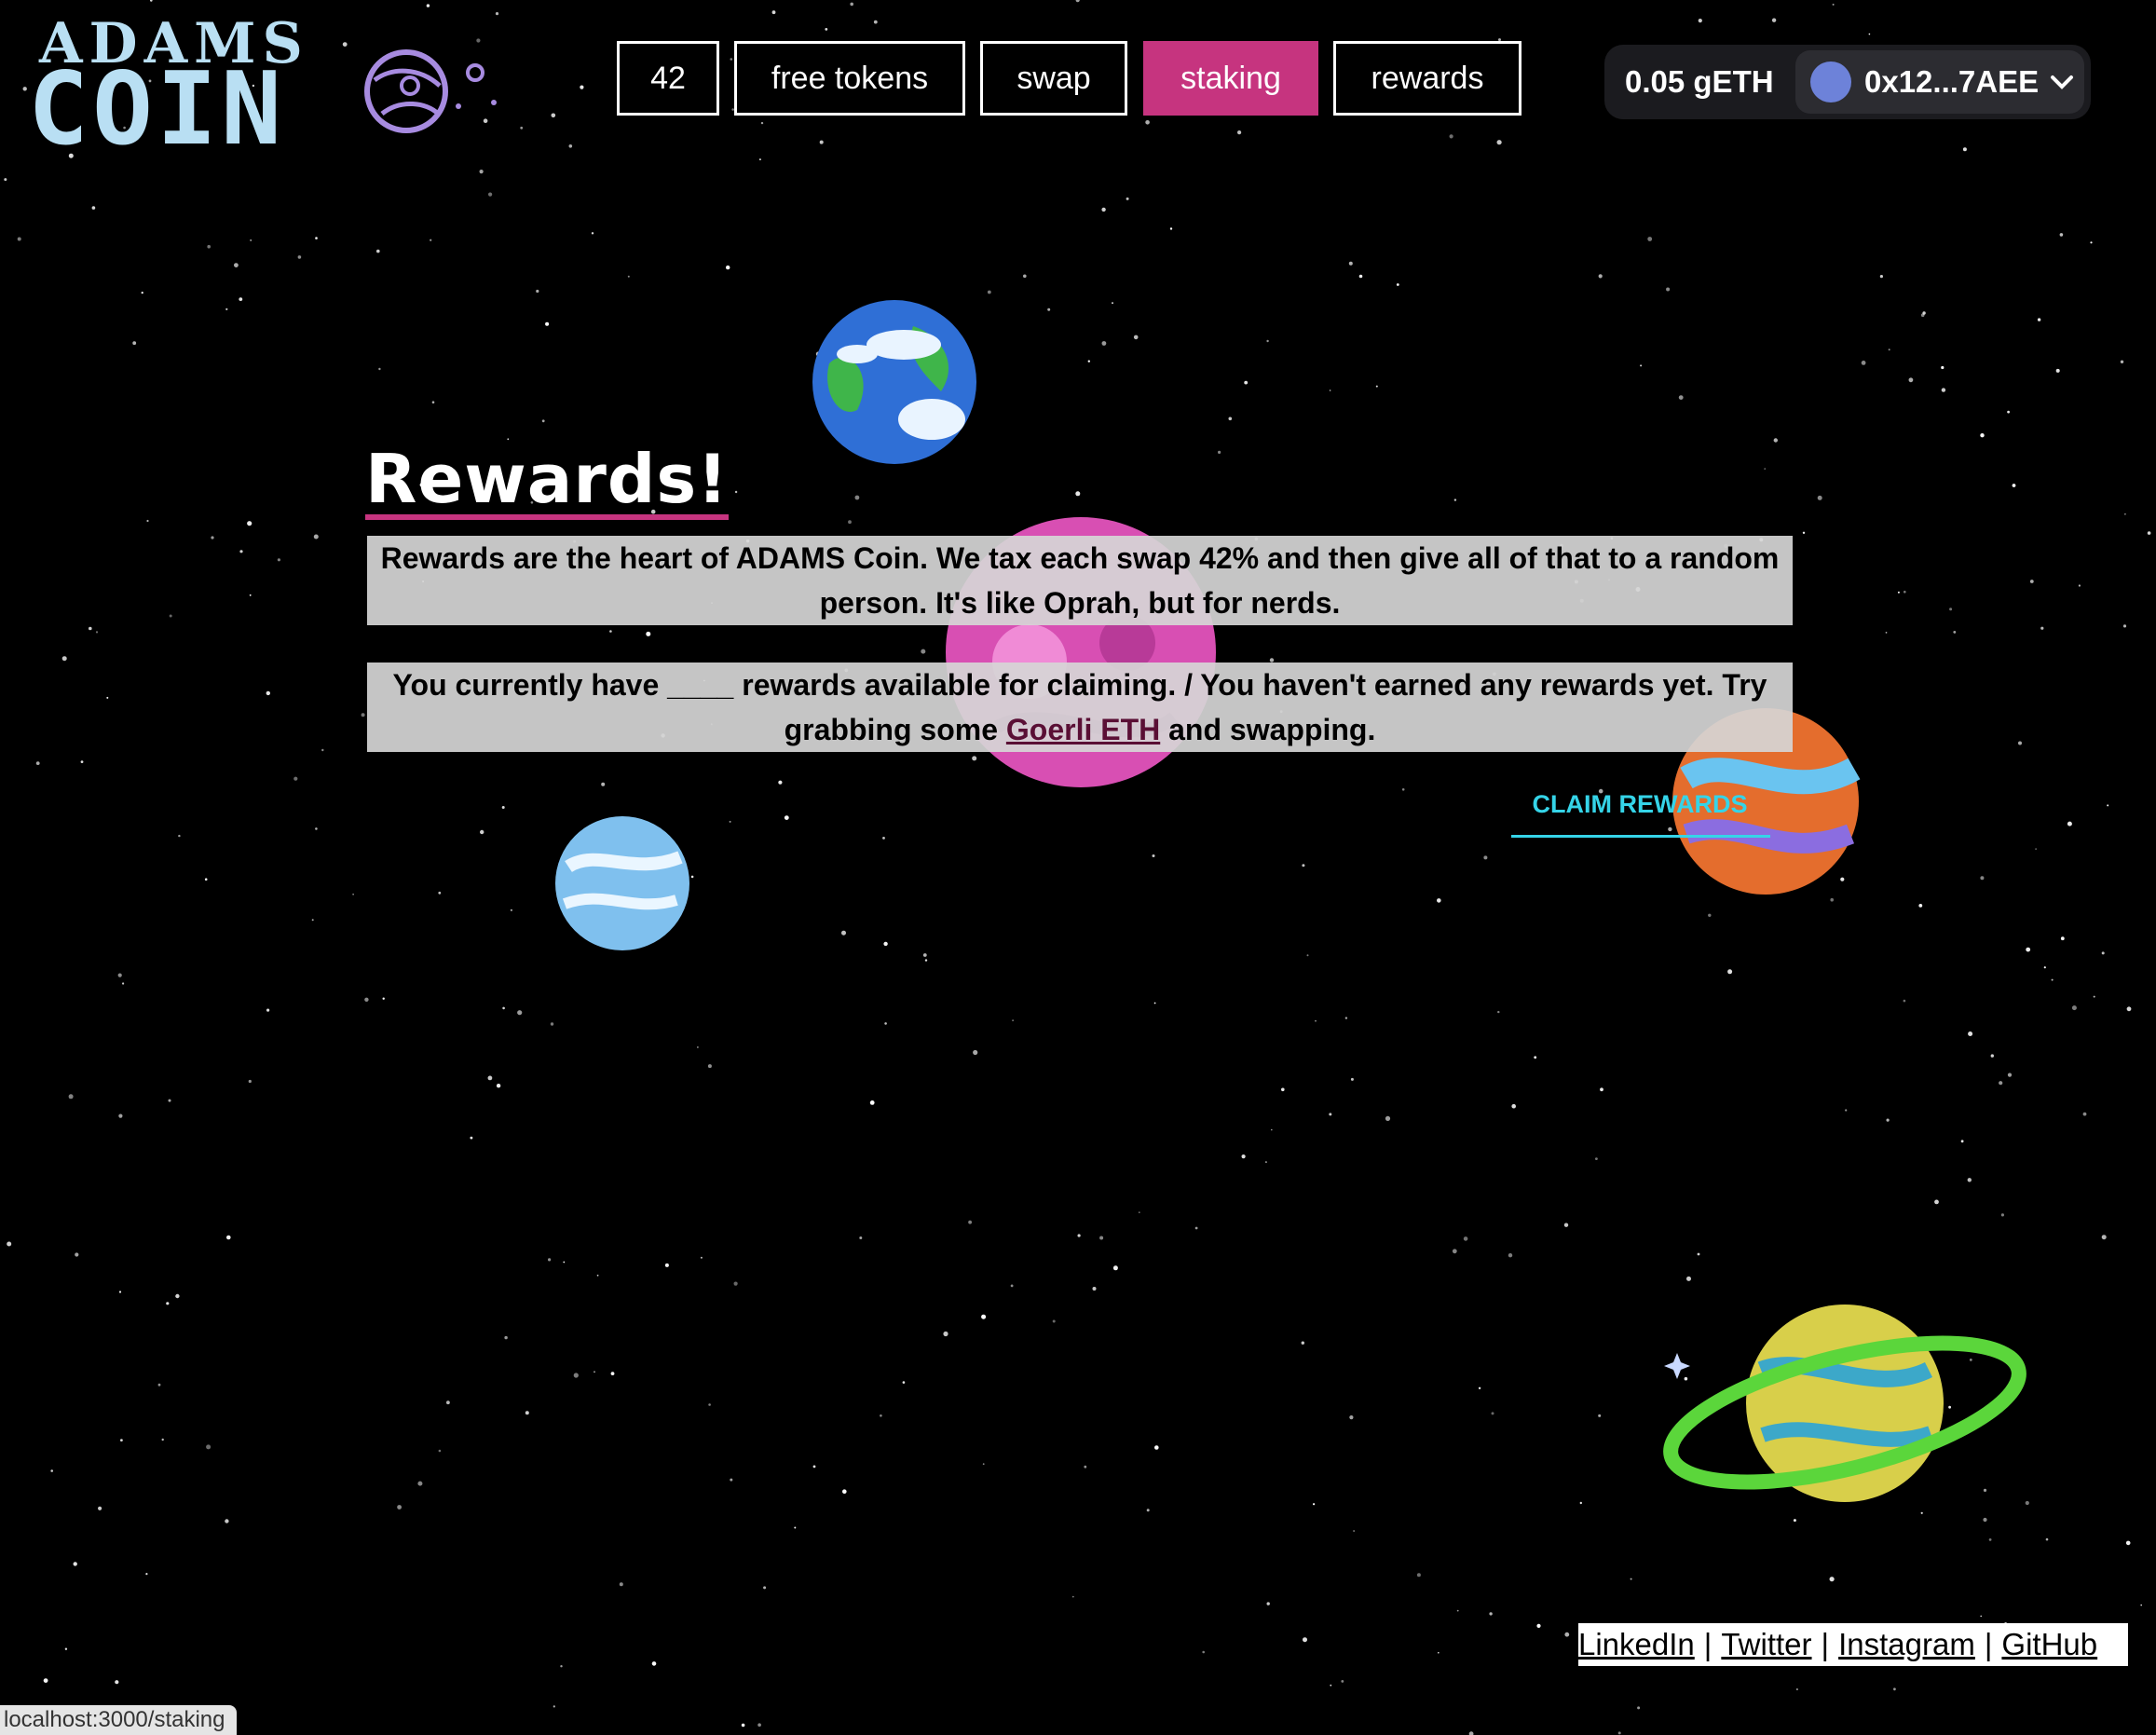 The height and width of the screenshot is (1735, 2156). I want to click on nav-counter-button: 42, so click(668, 78).